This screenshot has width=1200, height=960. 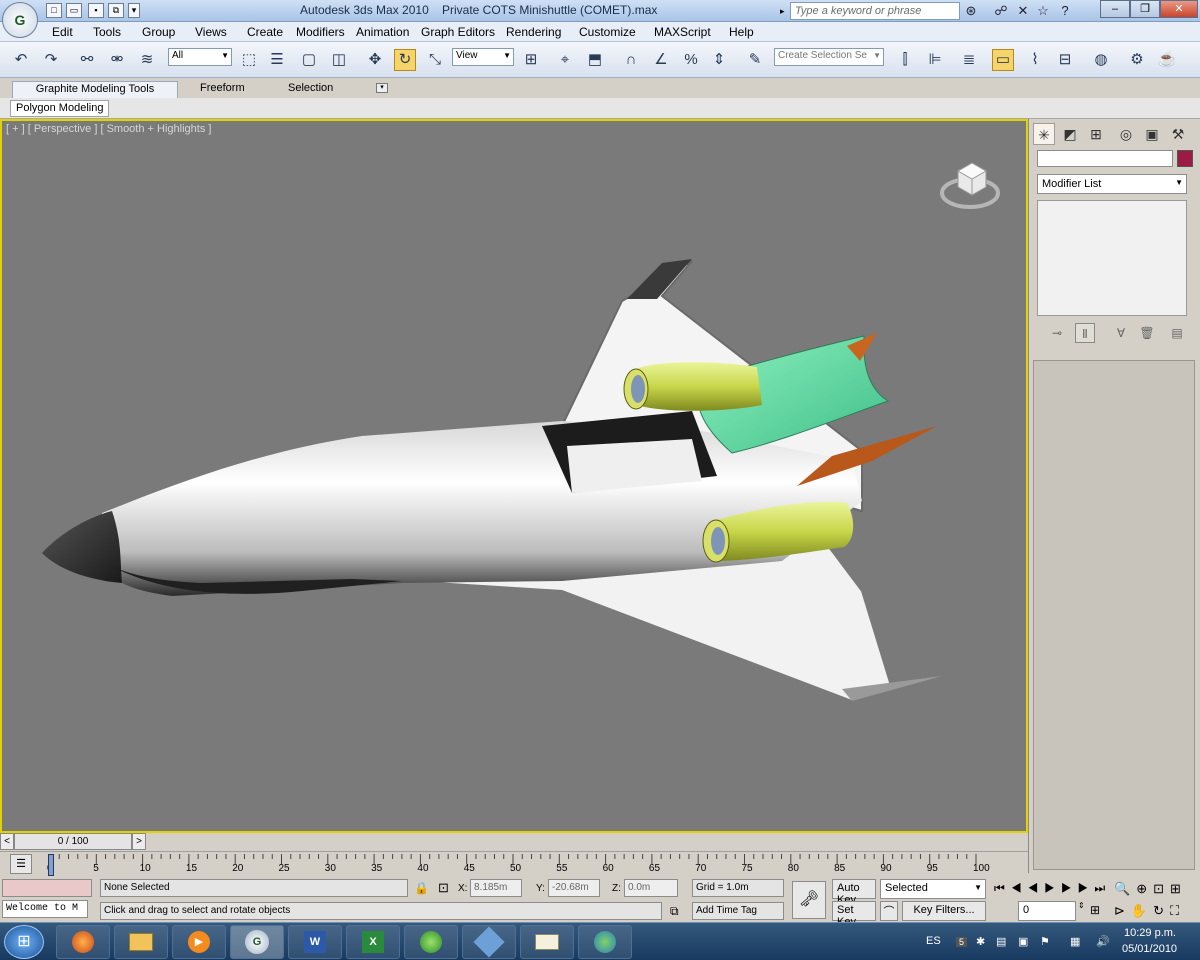 What do you see at coordinates (1001, 11) in the screenshot?
I see `subscription-icon: ☍` at bounding box center [1001, 11].